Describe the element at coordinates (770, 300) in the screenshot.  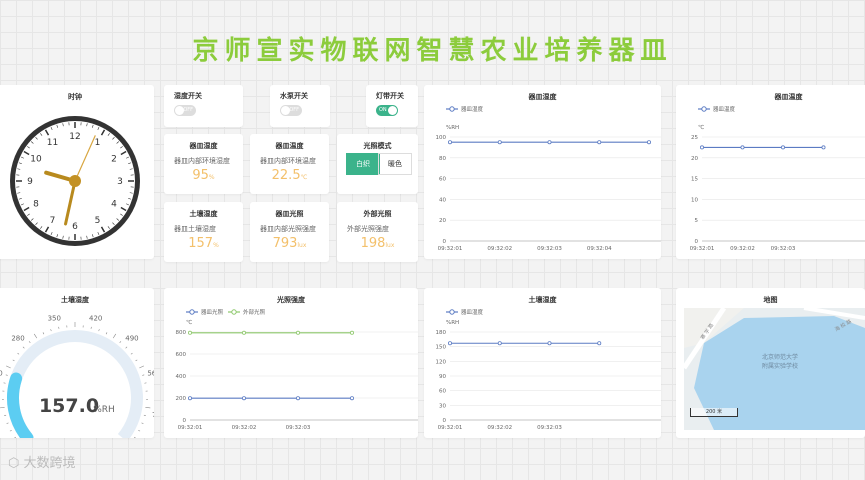
I see `map-title: 地图` at that location.